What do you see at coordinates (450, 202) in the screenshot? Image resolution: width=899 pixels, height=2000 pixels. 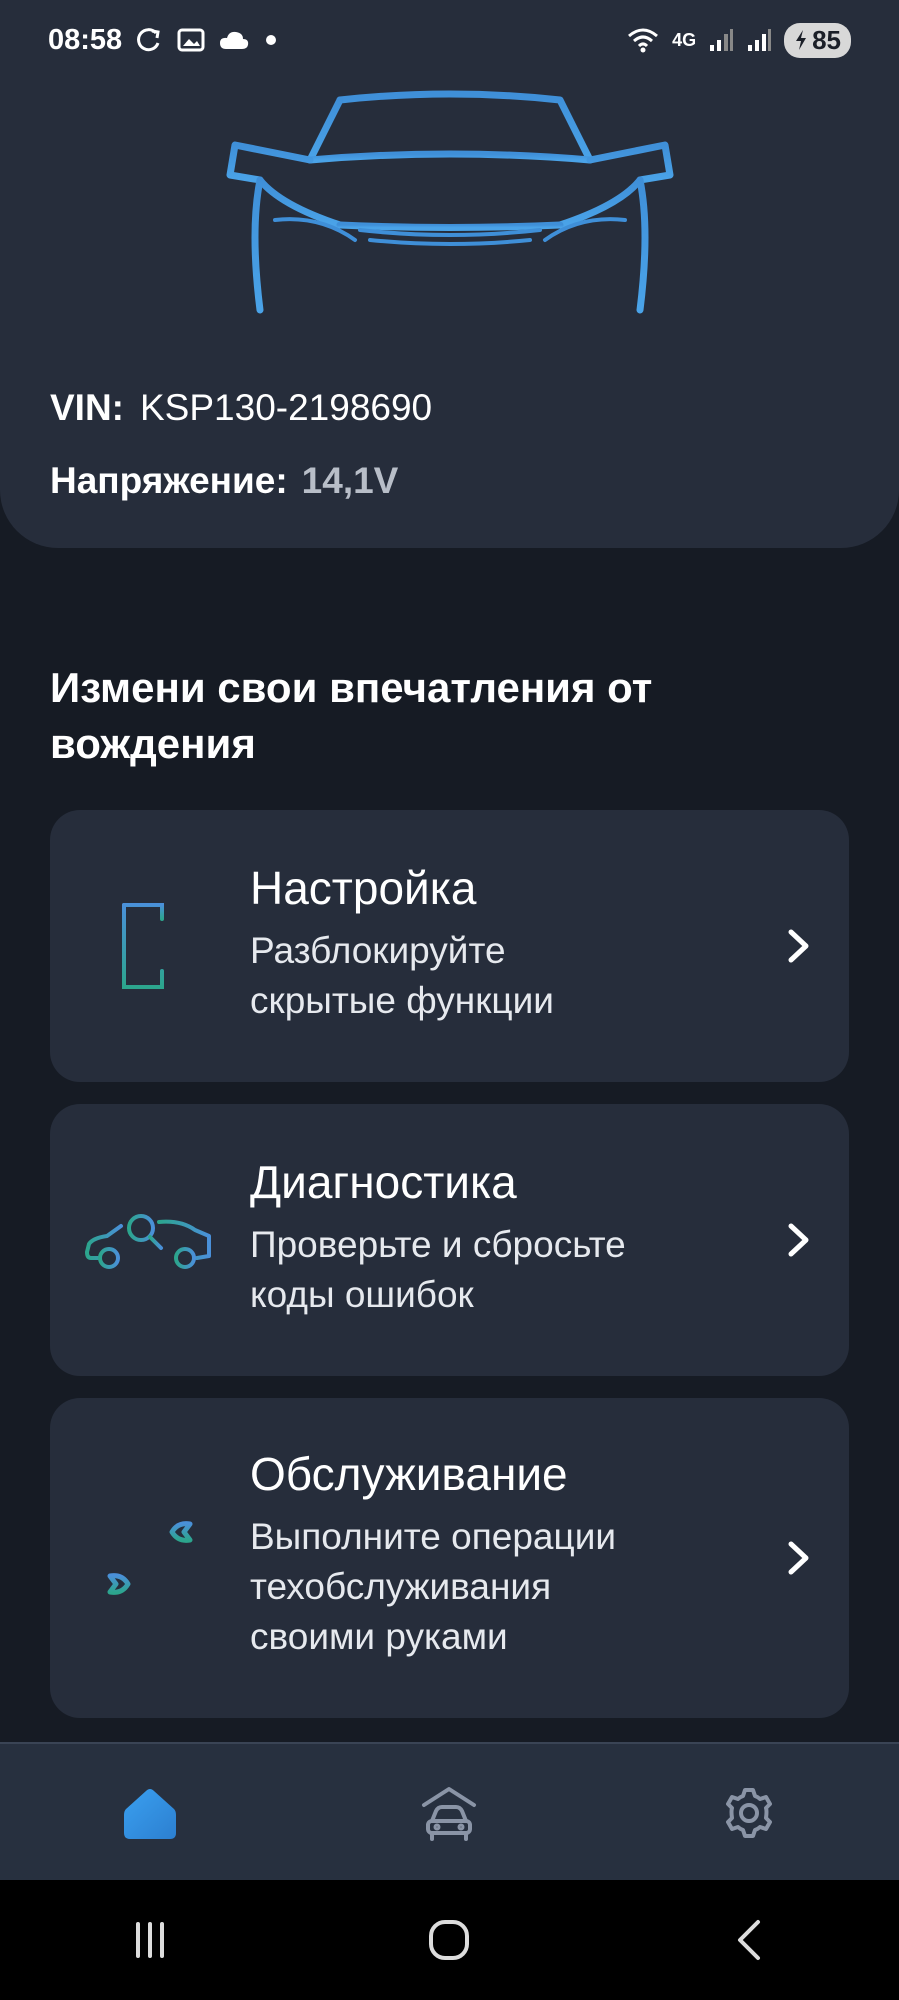 I see `car-front-outline-icon` at bounding box center [450, 202].